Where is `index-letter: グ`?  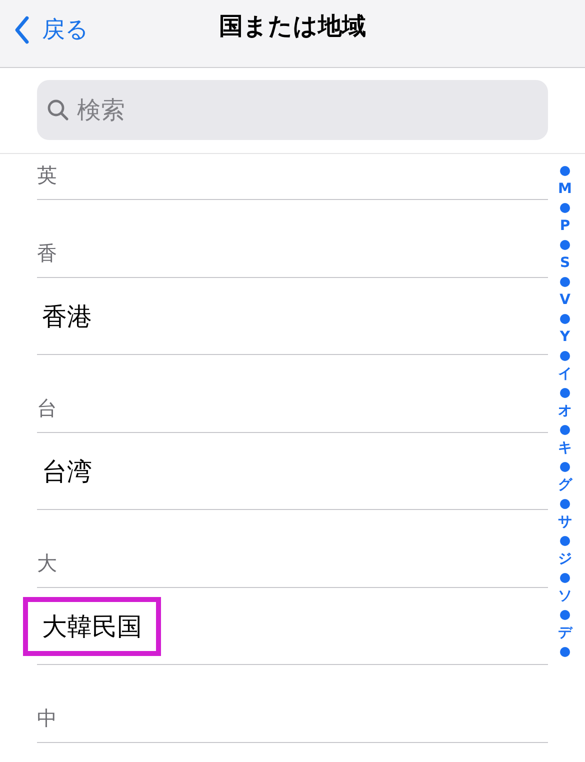 index-letter: グ is located at coordinates (565, 485).